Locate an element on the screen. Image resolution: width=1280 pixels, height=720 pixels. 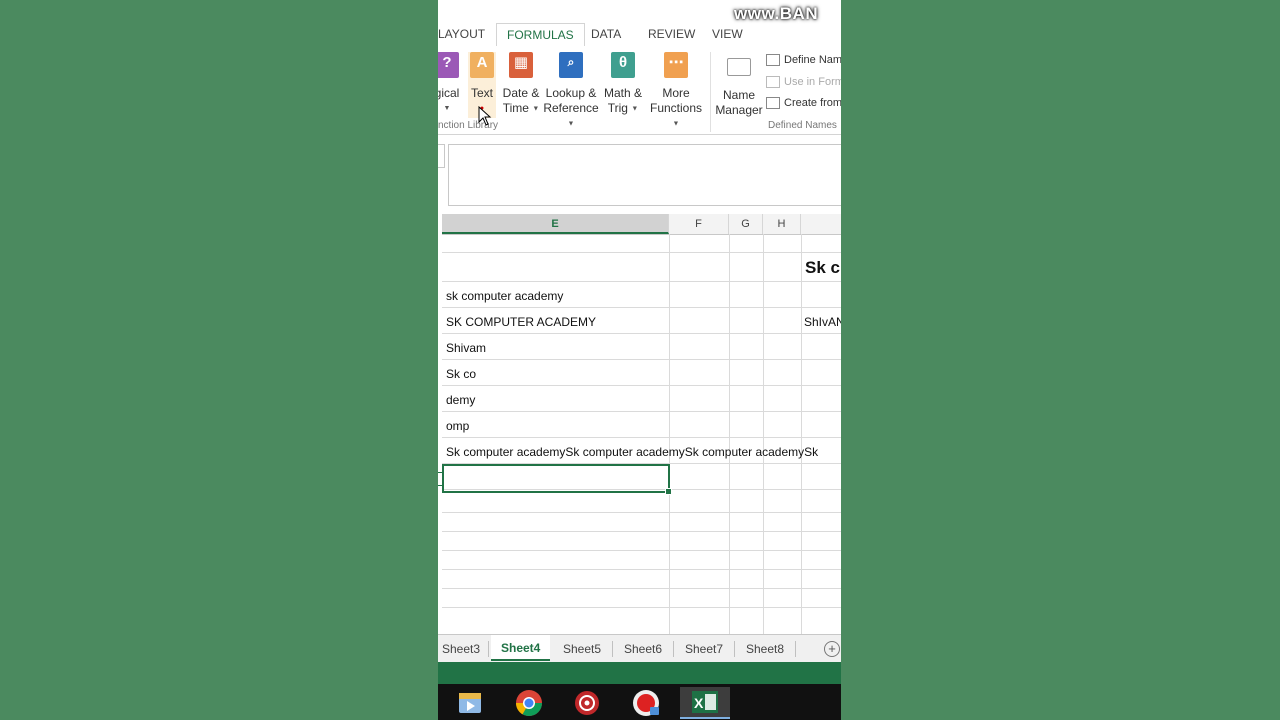
create-from-selection-button: Create from is located at coordinates (803, 103).